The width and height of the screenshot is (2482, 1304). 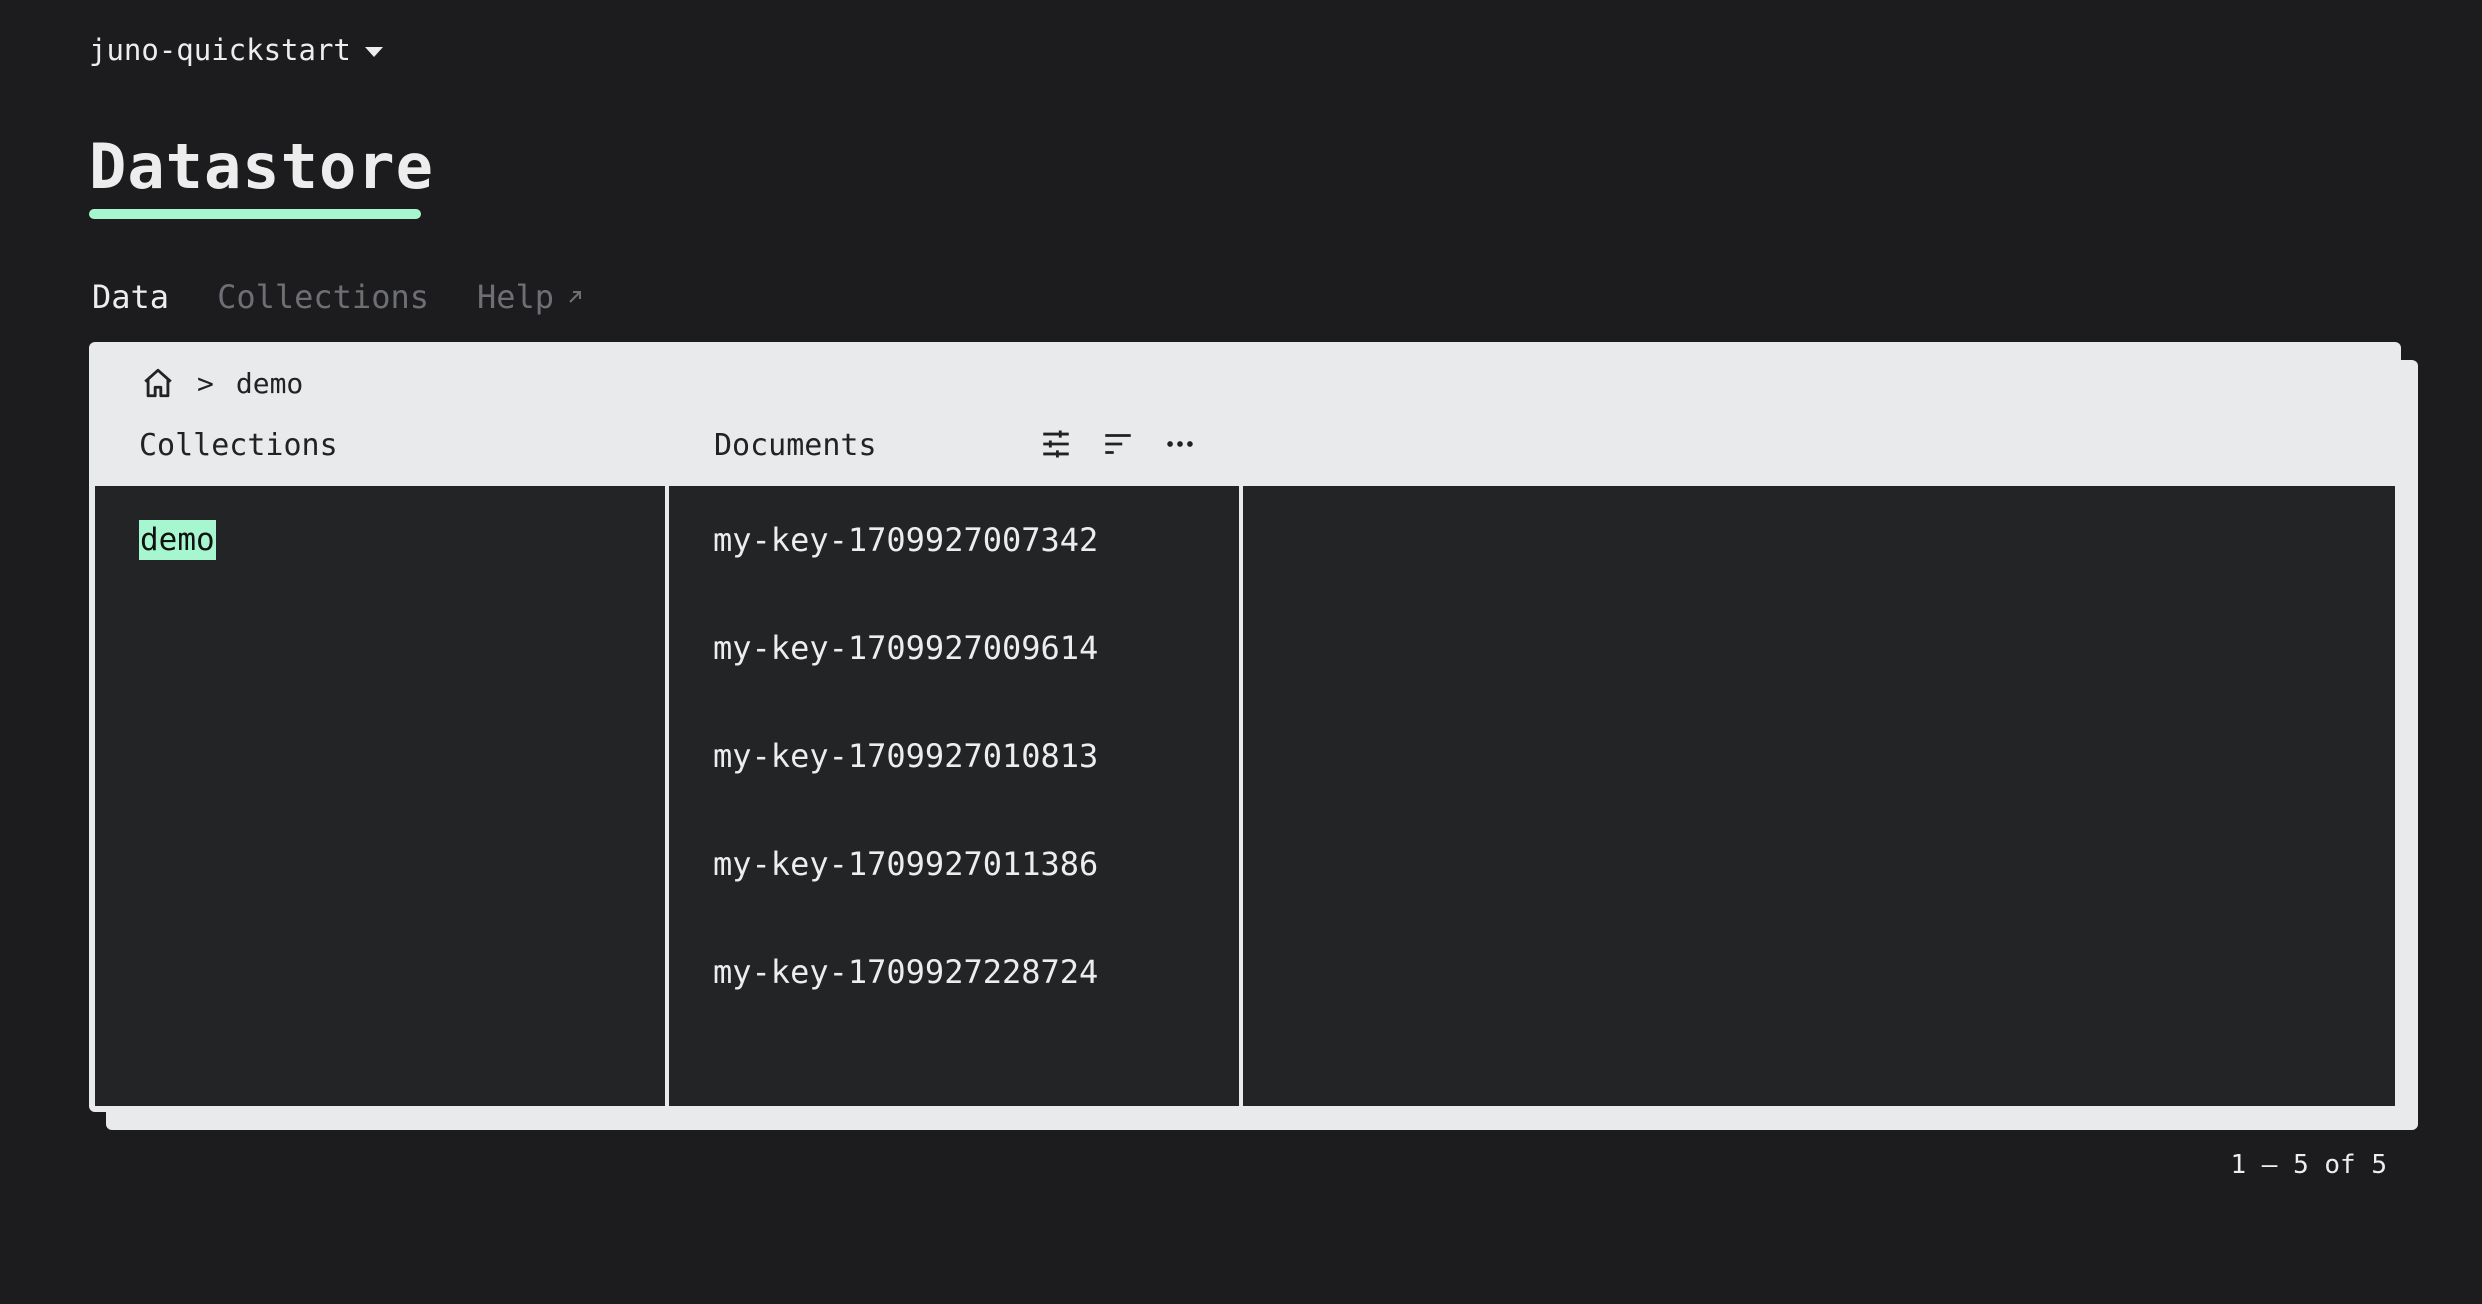 I want to click on satellite-name: juno-quickstart, so click(x=220, y=50).